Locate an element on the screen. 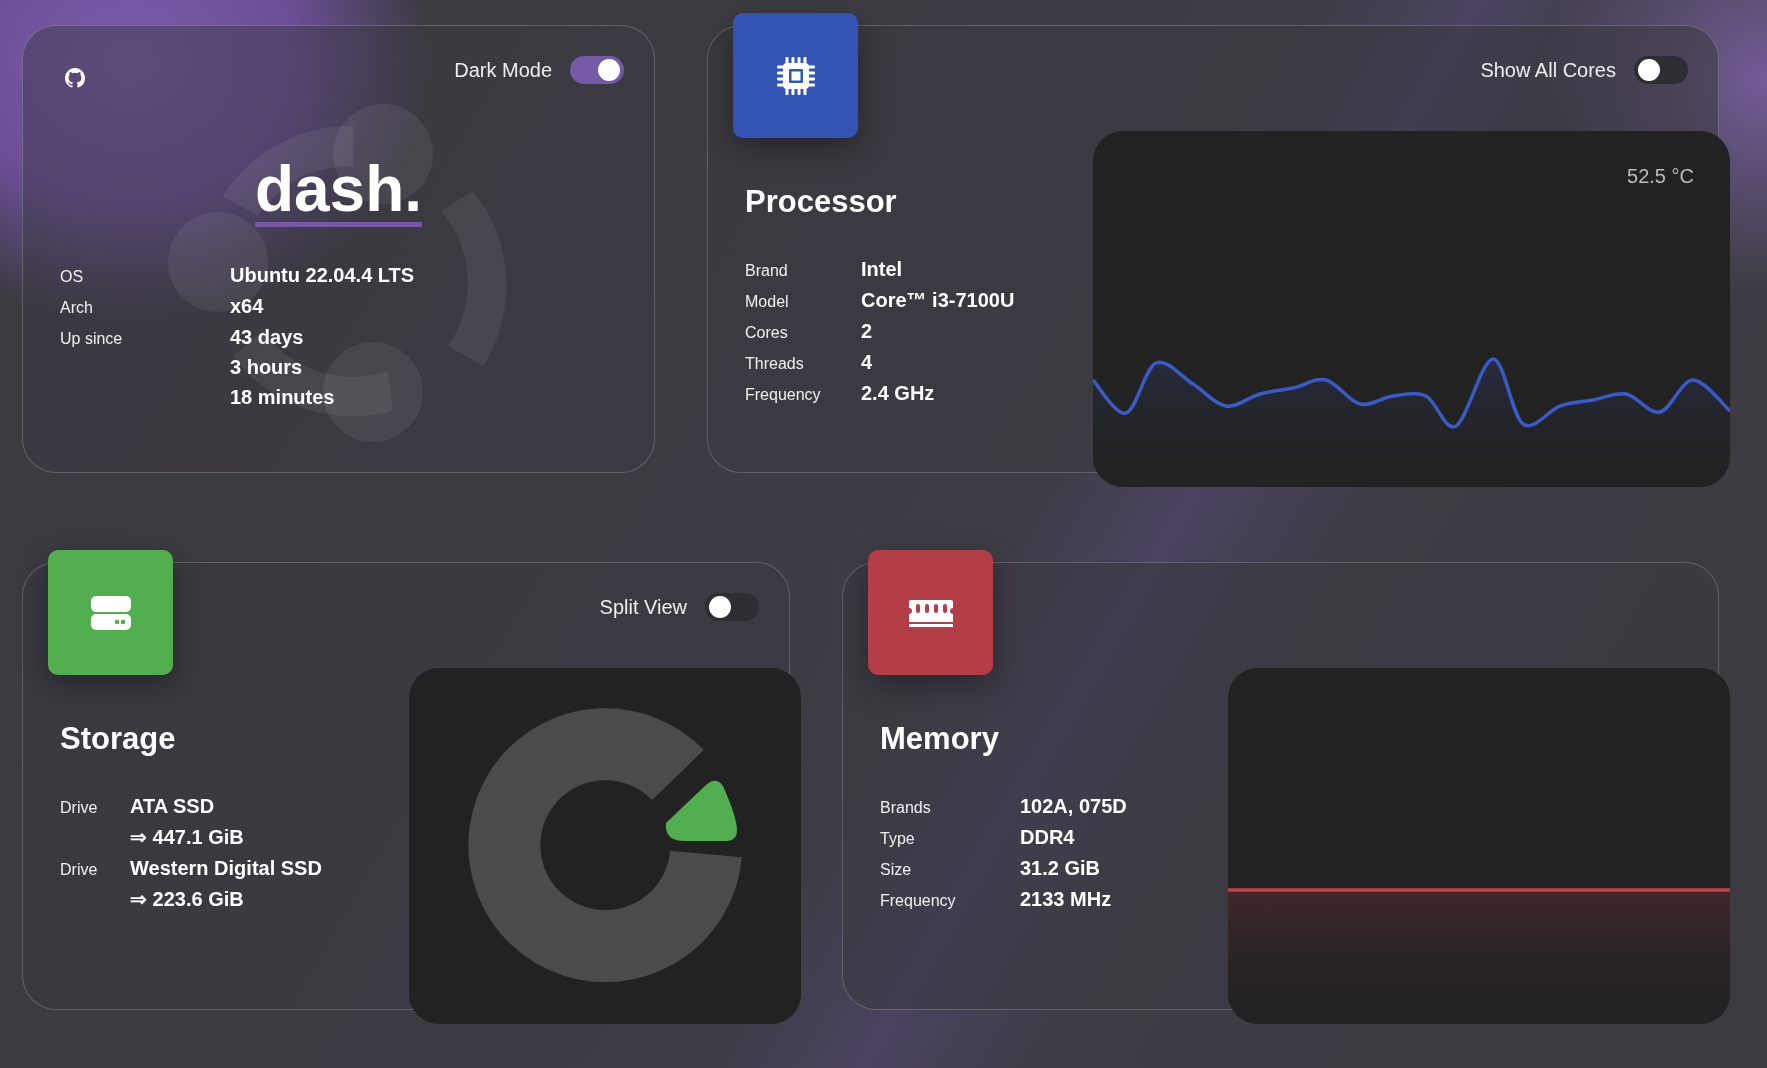 The image size is (1767, 1068). temperature-reading: 52.5 °C is located at coordinates (1660, 176).